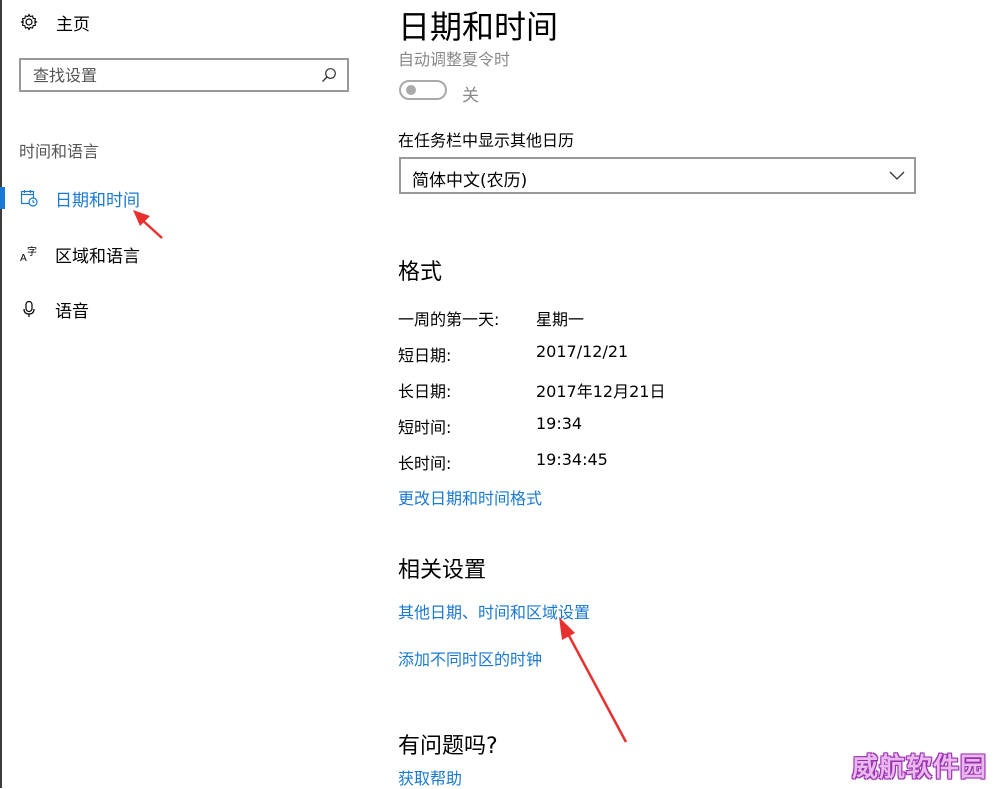 Image resolution: width=1000 pixels, height=789 pixels. I want to click on sidebar-item-label: 语音, so click(72, 311).